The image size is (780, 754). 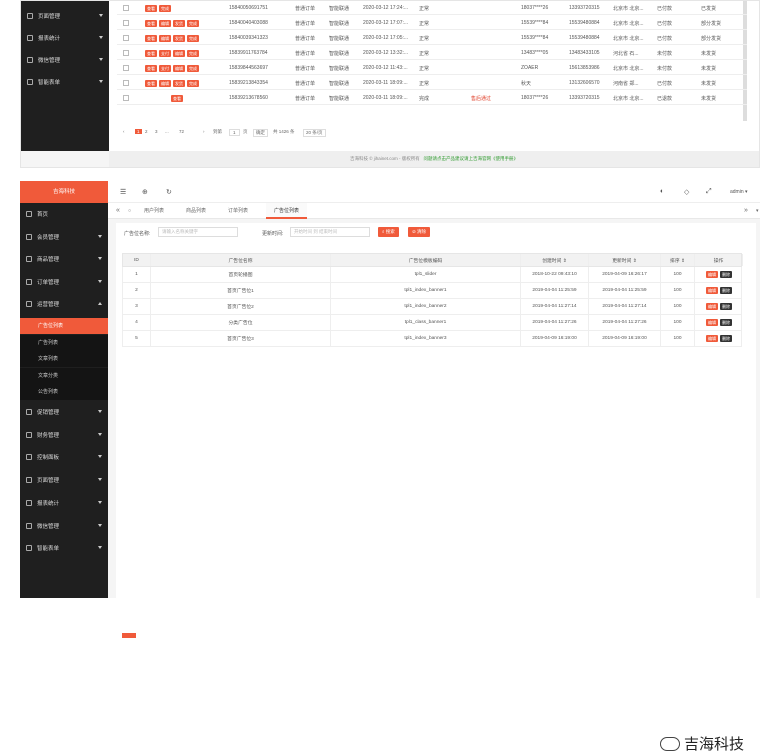 I want to click on tab-item: 订单列表, so click(x=238, y=211).